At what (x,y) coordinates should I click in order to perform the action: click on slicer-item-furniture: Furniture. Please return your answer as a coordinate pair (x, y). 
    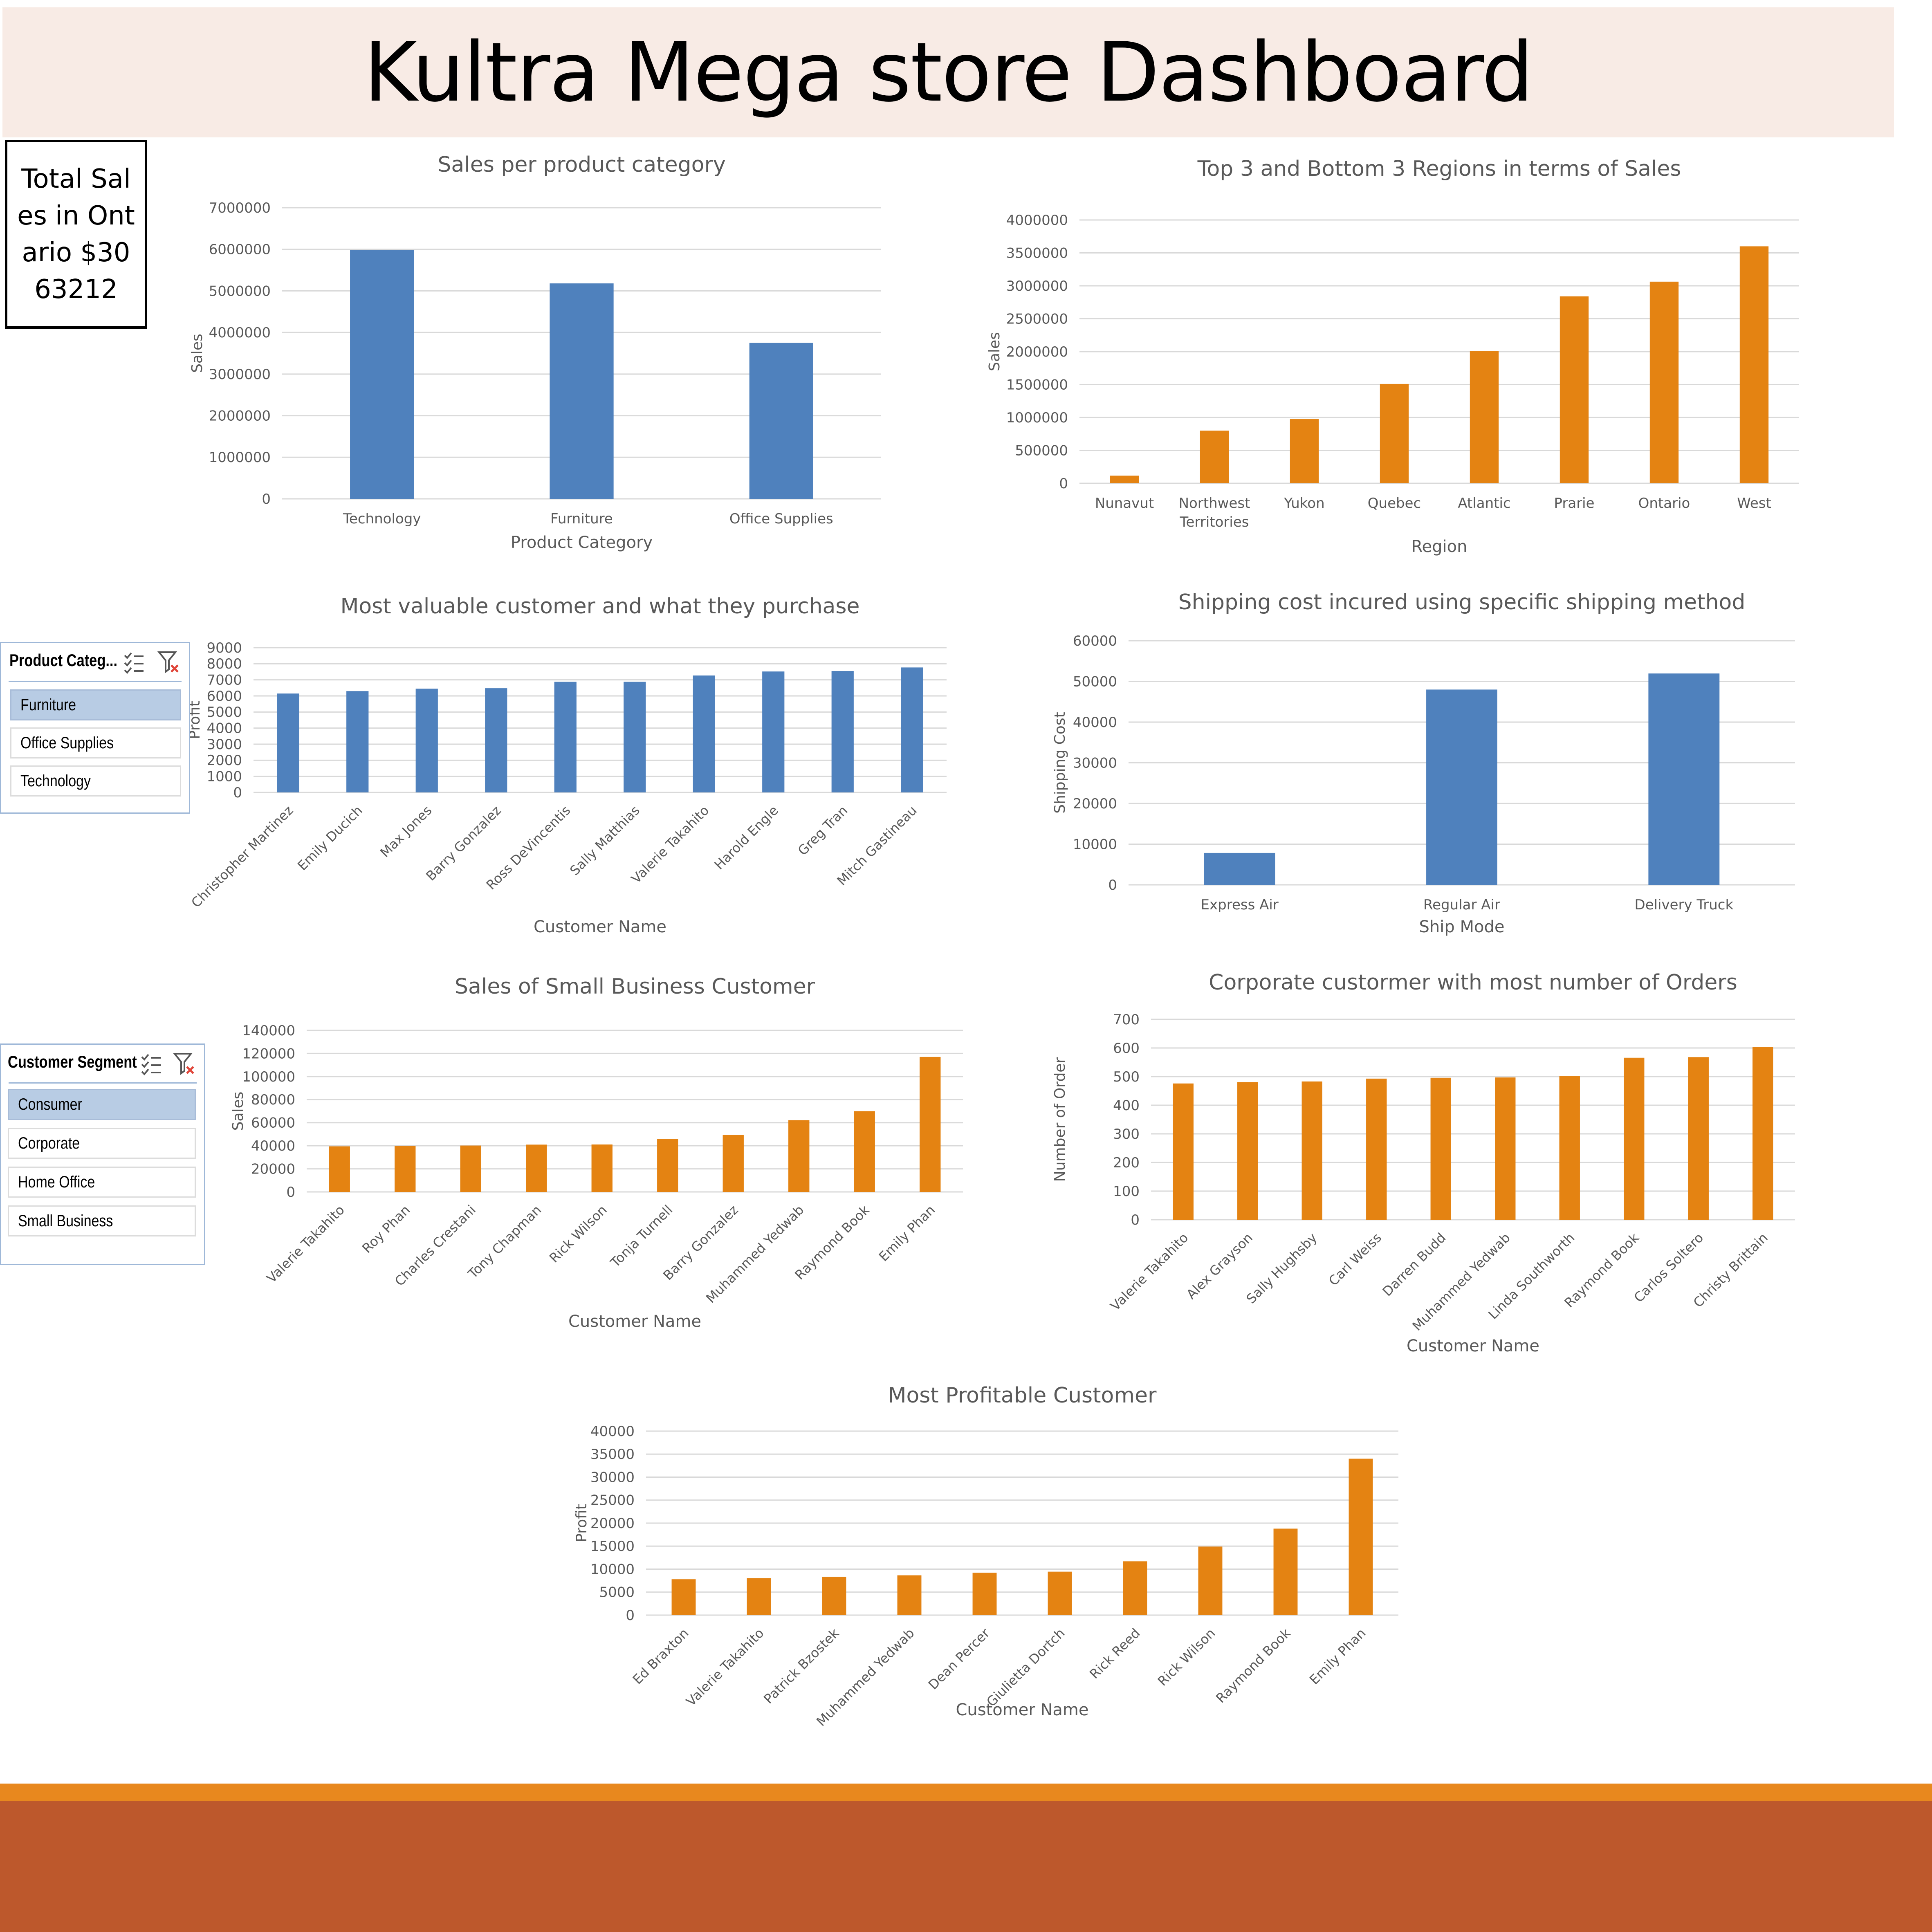
    Looking at the image, I should click on (95, 704).